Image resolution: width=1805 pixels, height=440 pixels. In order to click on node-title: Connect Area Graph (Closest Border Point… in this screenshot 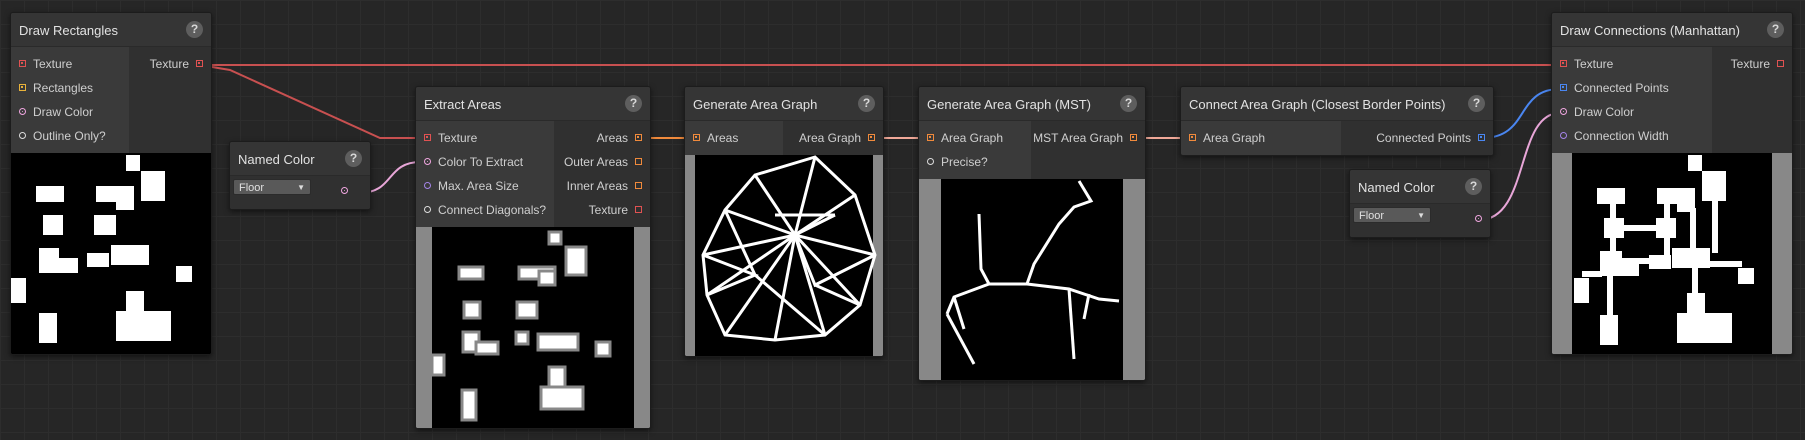, I will do `click(1317, 104)`.